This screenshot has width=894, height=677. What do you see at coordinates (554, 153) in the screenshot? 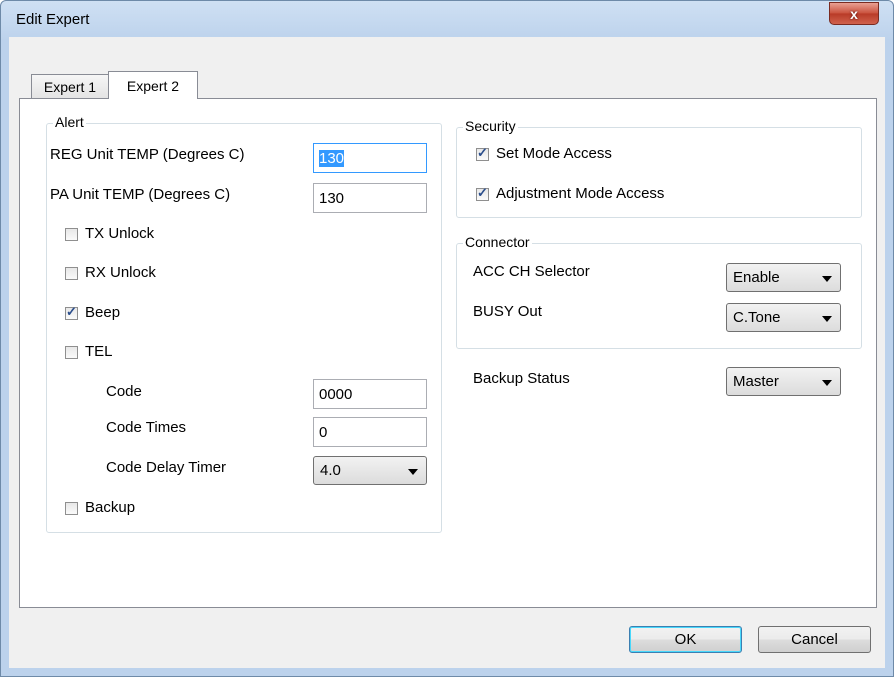
I see `set-mode-access-label: Set Mode Access` at bounding box center [554, 153].